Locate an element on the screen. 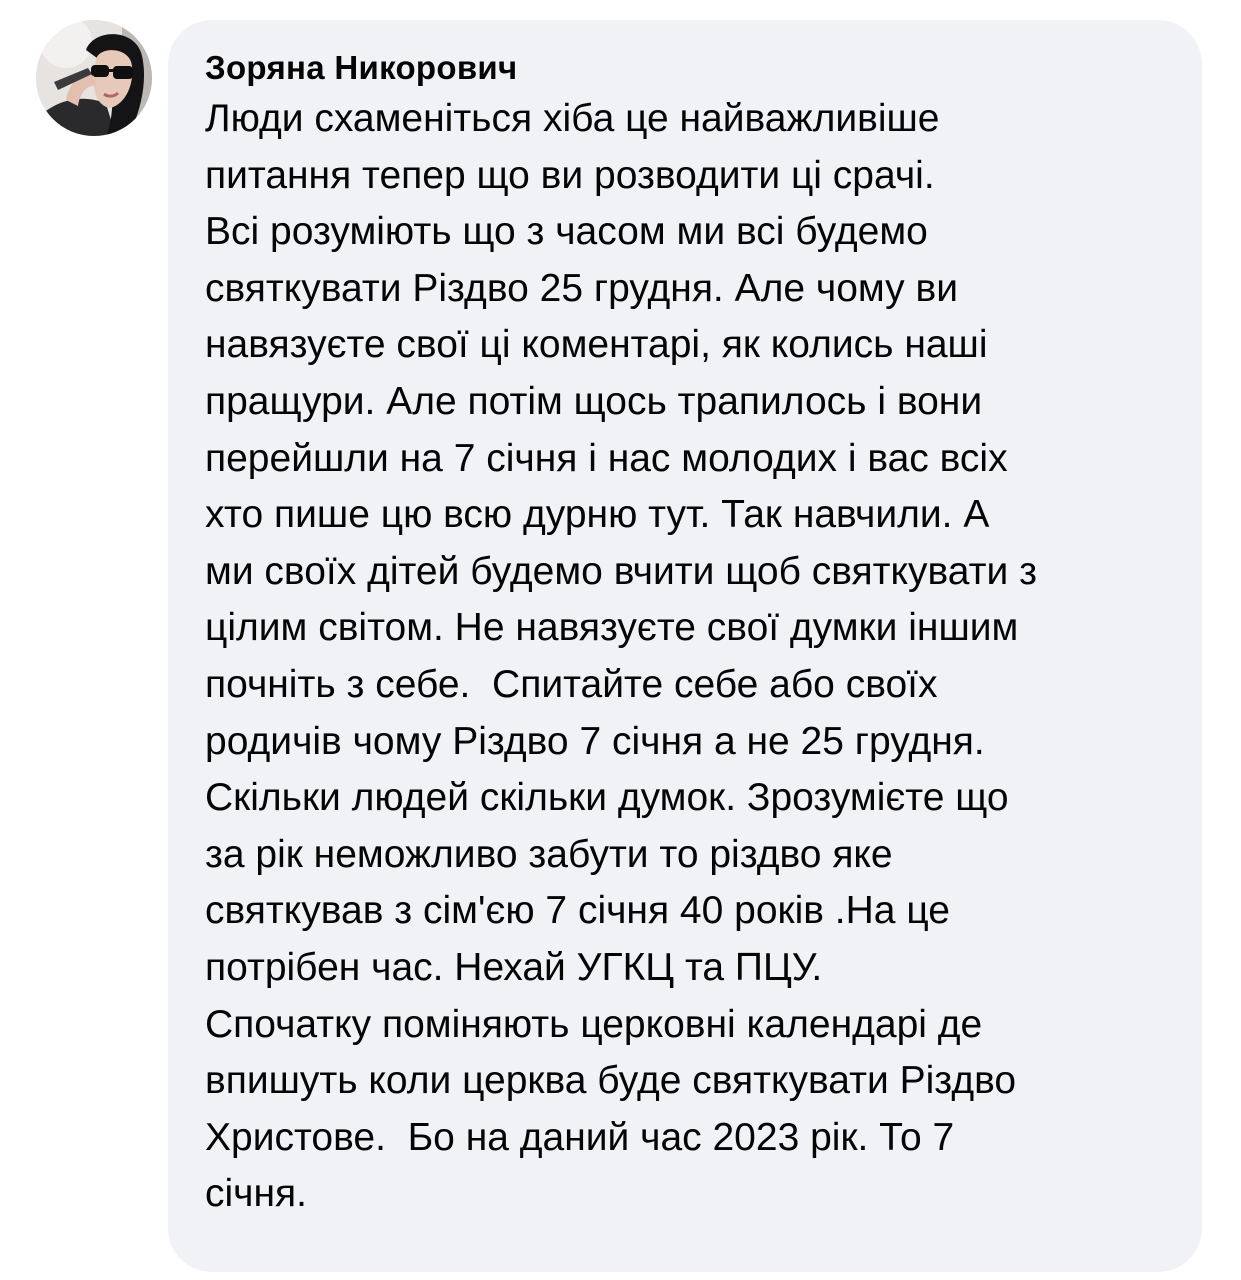  comment-text-line: січня. is located at coordinates (256, 1194).